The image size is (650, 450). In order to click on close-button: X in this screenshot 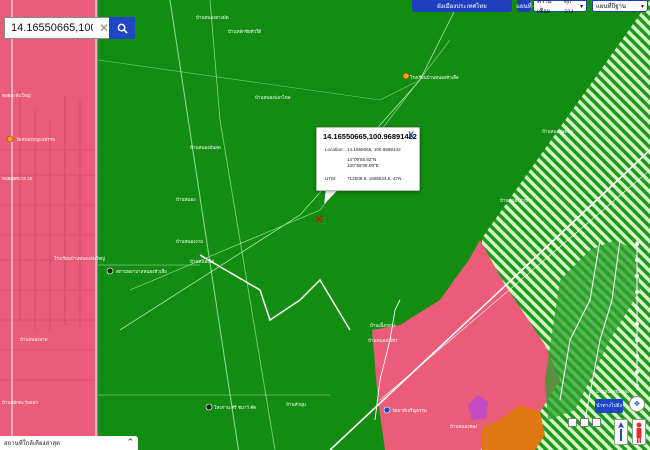, I will do `click(411, 135)`.